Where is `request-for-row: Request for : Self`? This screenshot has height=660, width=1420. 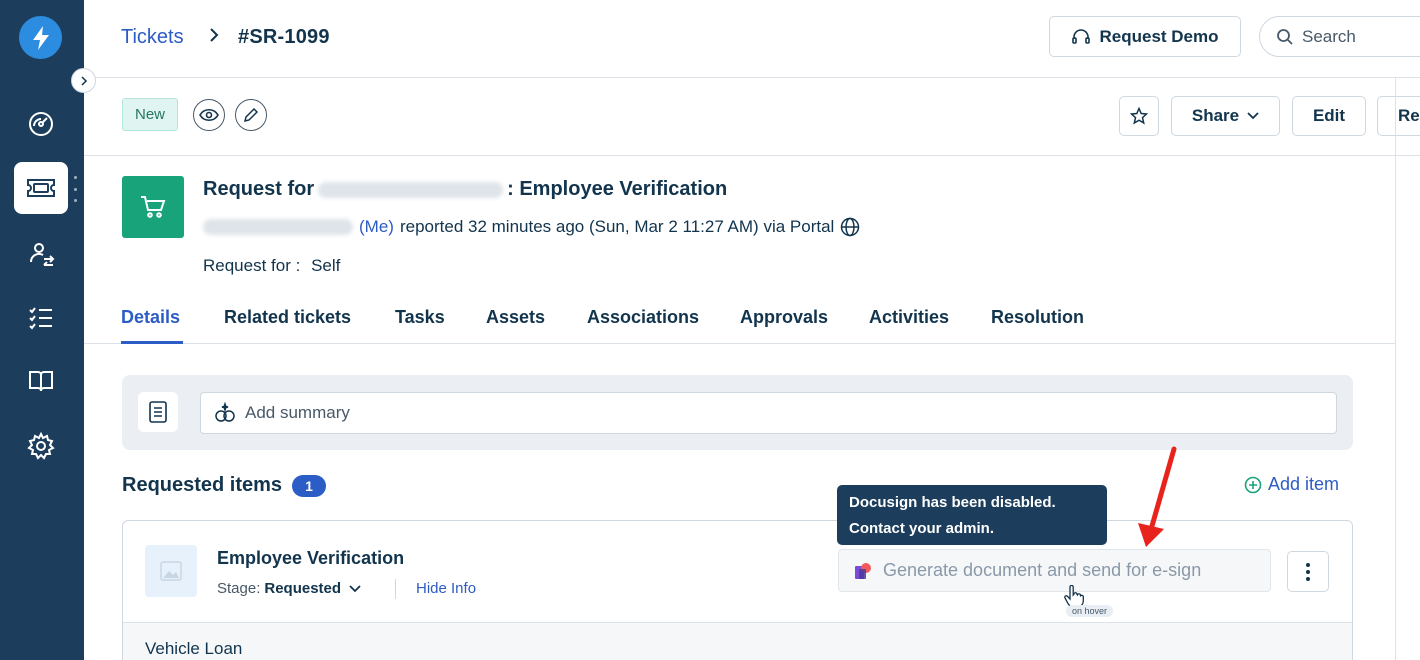
request-for-row: Request for : Self is located at coordinates (271, 266).